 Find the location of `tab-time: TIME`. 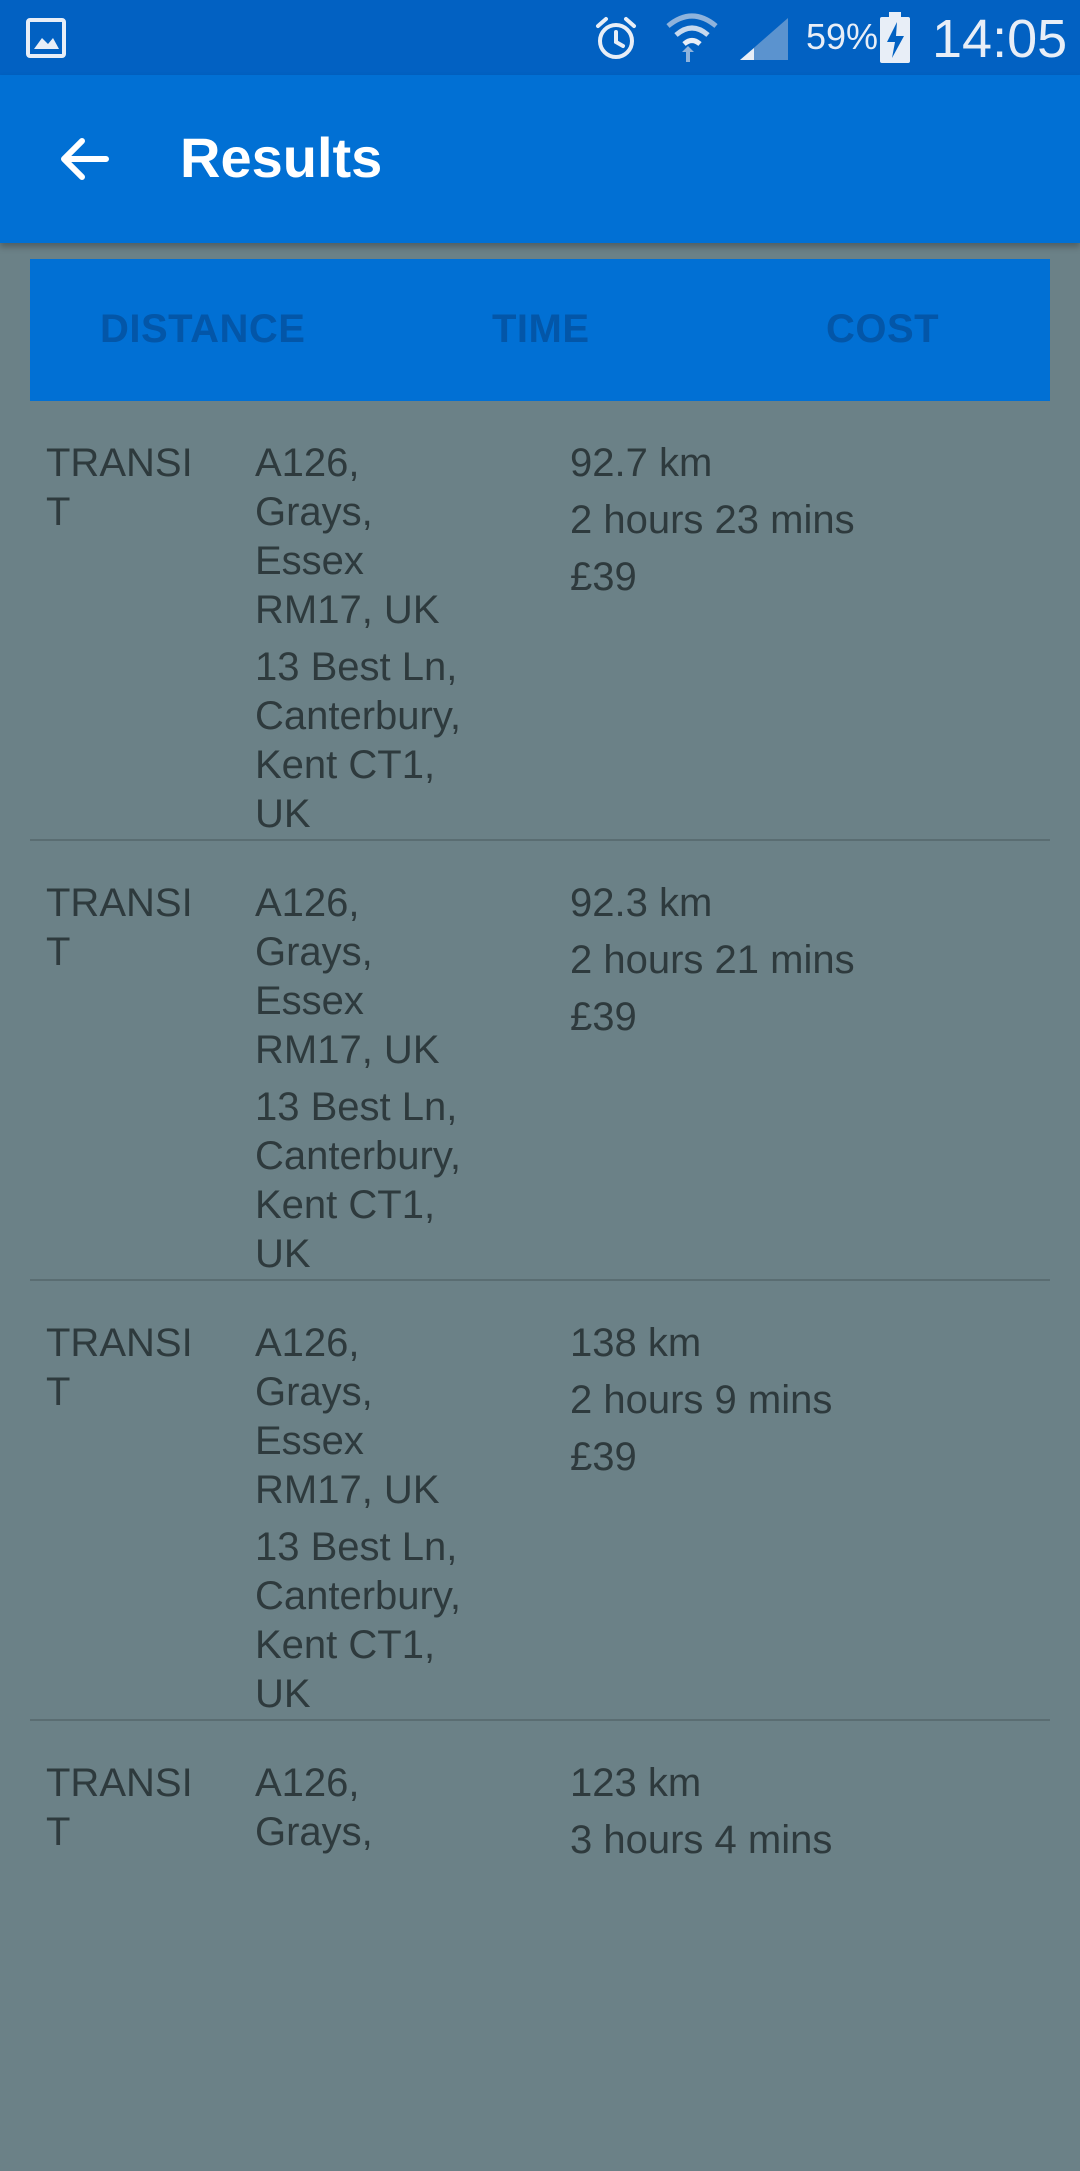

tab-time: TIME is located at coordinates (541, 329).